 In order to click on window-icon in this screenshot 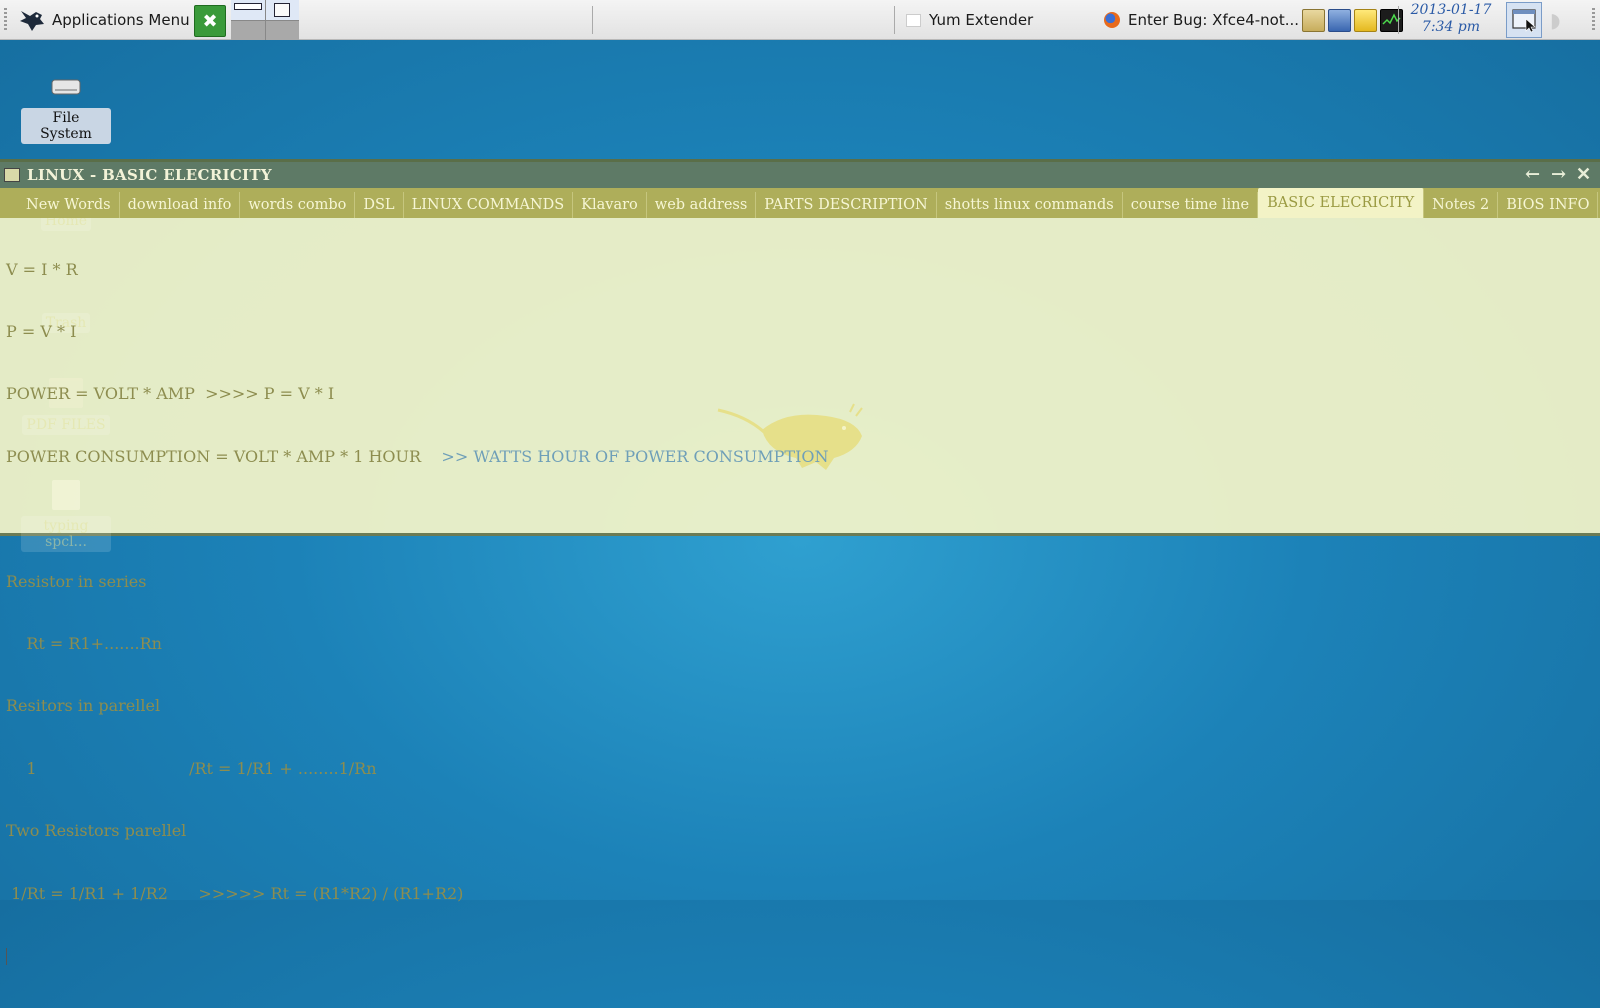, I will do `click(913, 20)`.